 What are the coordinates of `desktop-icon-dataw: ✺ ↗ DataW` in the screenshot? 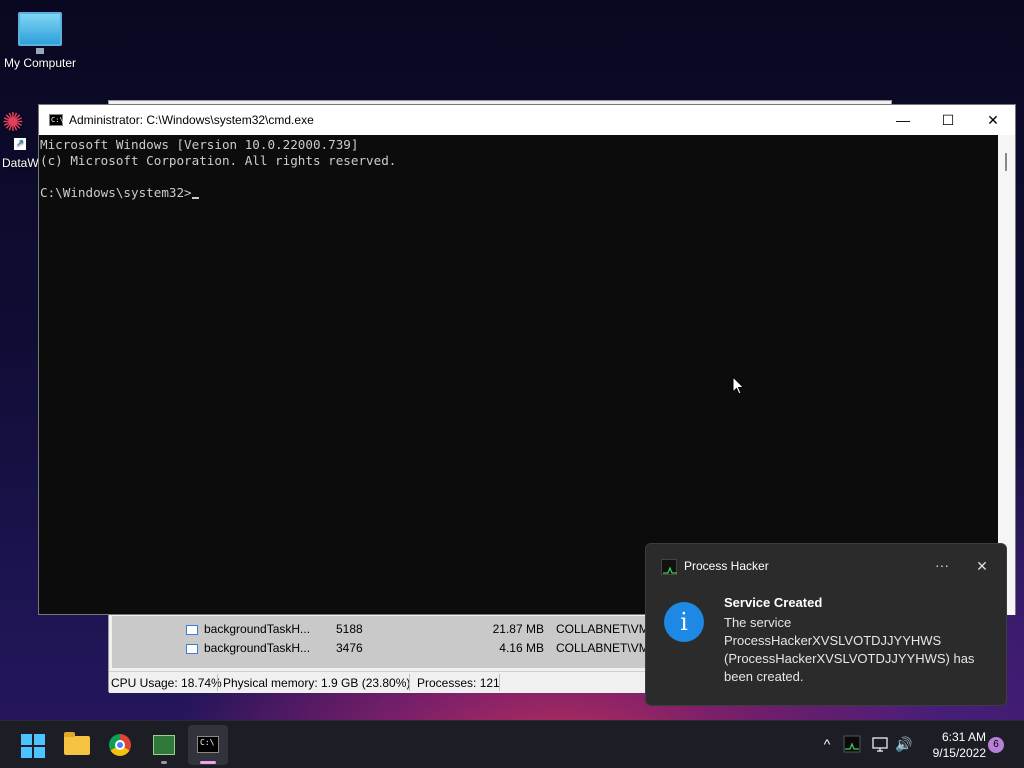 It's located at (22, 138).